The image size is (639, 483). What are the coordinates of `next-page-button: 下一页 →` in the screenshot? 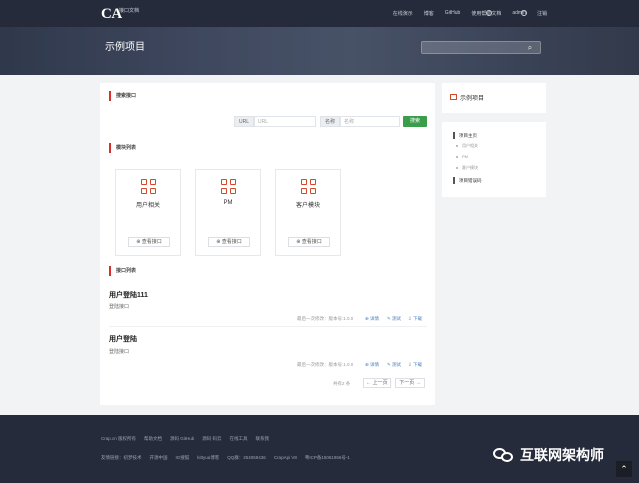 It's located at (410, 383).